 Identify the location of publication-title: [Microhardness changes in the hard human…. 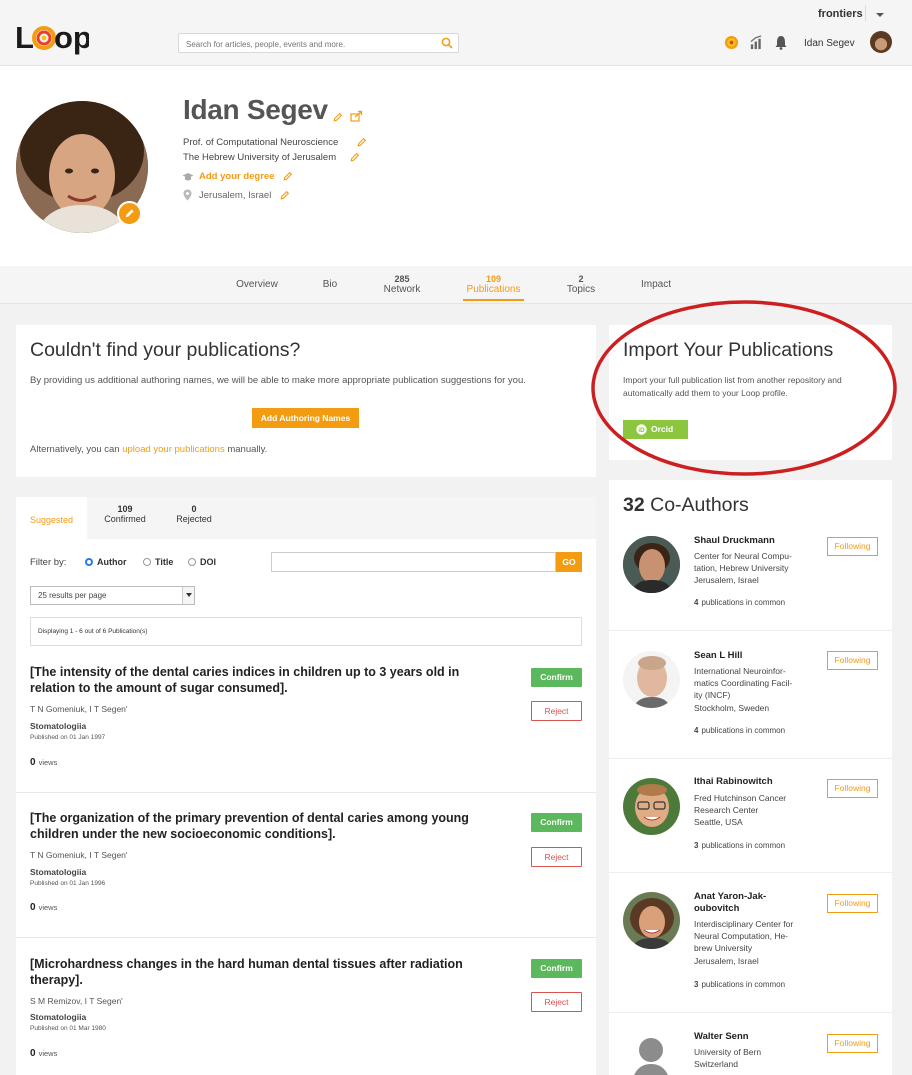
(260, 972).